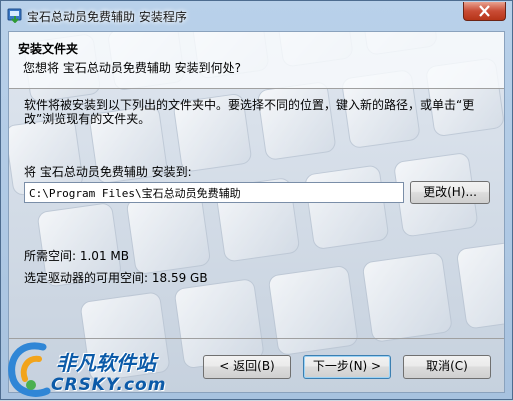 The width and height of the screenshot is (513, 401). What do you see at coordinates (29, 369) in the screenshot?
I see `crsky-logo-icon` at bounding box center [29, 369].